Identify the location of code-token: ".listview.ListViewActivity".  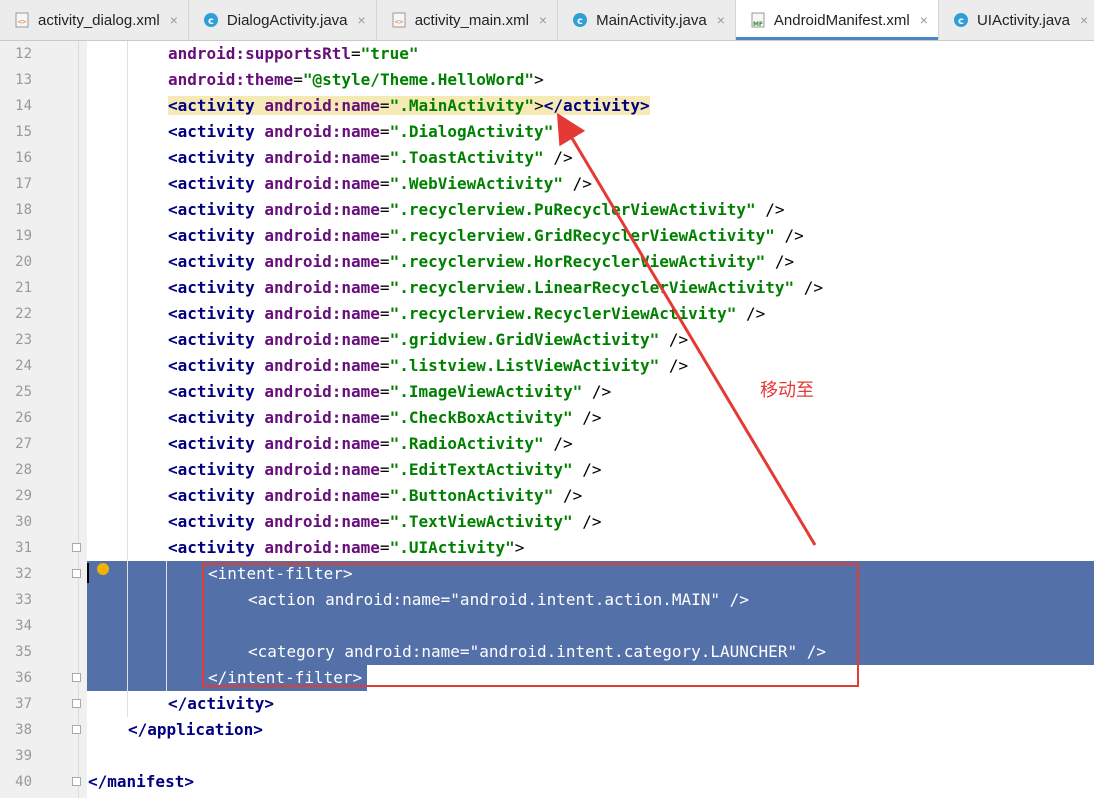
(524, 365).